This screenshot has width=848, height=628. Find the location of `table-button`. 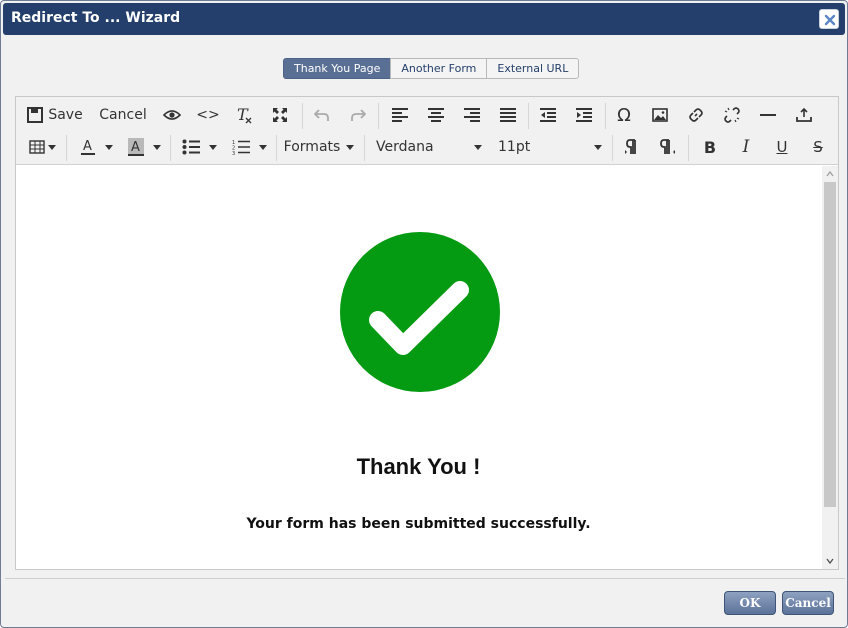

table-button is located at coordinates (42, 147).